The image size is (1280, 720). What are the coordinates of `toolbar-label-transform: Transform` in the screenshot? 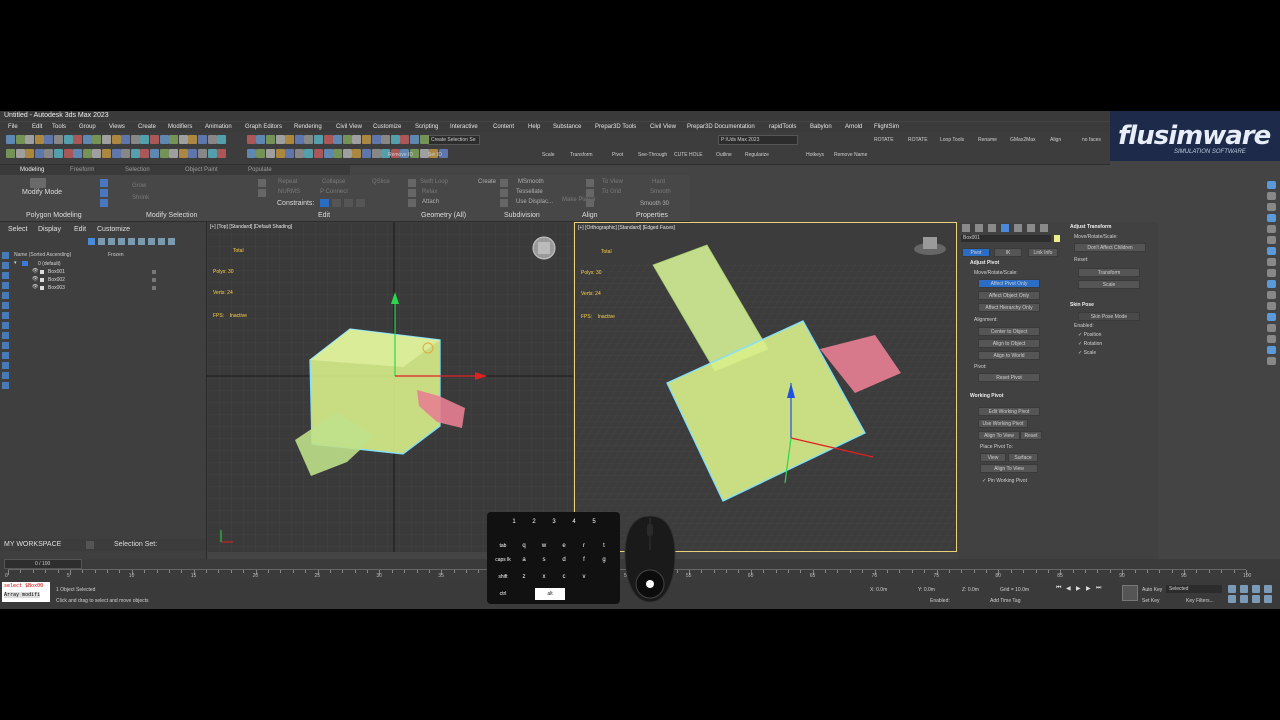 It's located at (581, 155).